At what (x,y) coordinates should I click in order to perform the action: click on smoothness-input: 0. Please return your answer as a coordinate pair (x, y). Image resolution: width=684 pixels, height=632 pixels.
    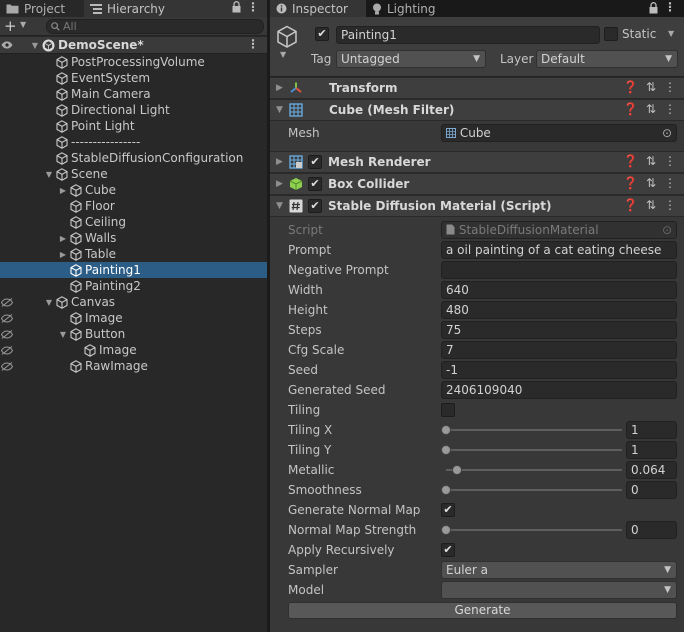
    Looking at the image, I should click on (651, 490).